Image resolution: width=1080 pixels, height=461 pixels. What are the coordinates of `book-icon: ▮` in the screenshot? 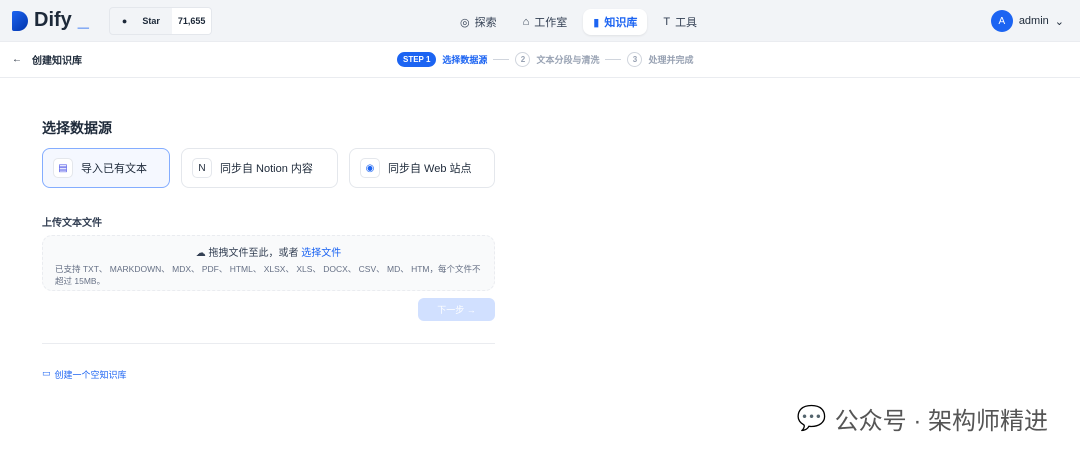 It's located at (596, 22).